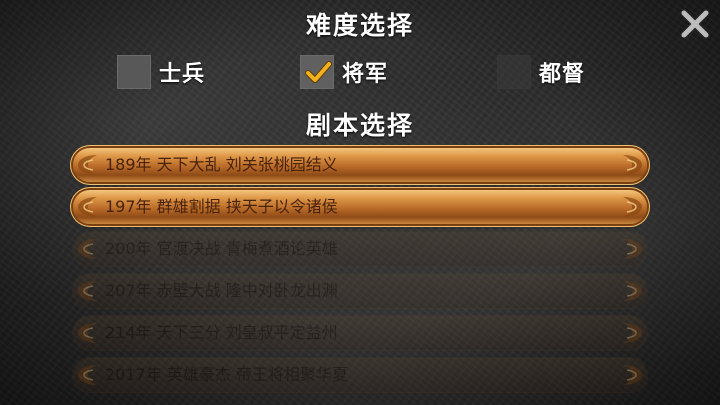 The height and width of the screenshot is (405, 720). Describe the element at coordinates (221, 290) in the screenshot. I see `scenario-label: 207年 赤壁大战 隆中对卧龙出渊` at that location.